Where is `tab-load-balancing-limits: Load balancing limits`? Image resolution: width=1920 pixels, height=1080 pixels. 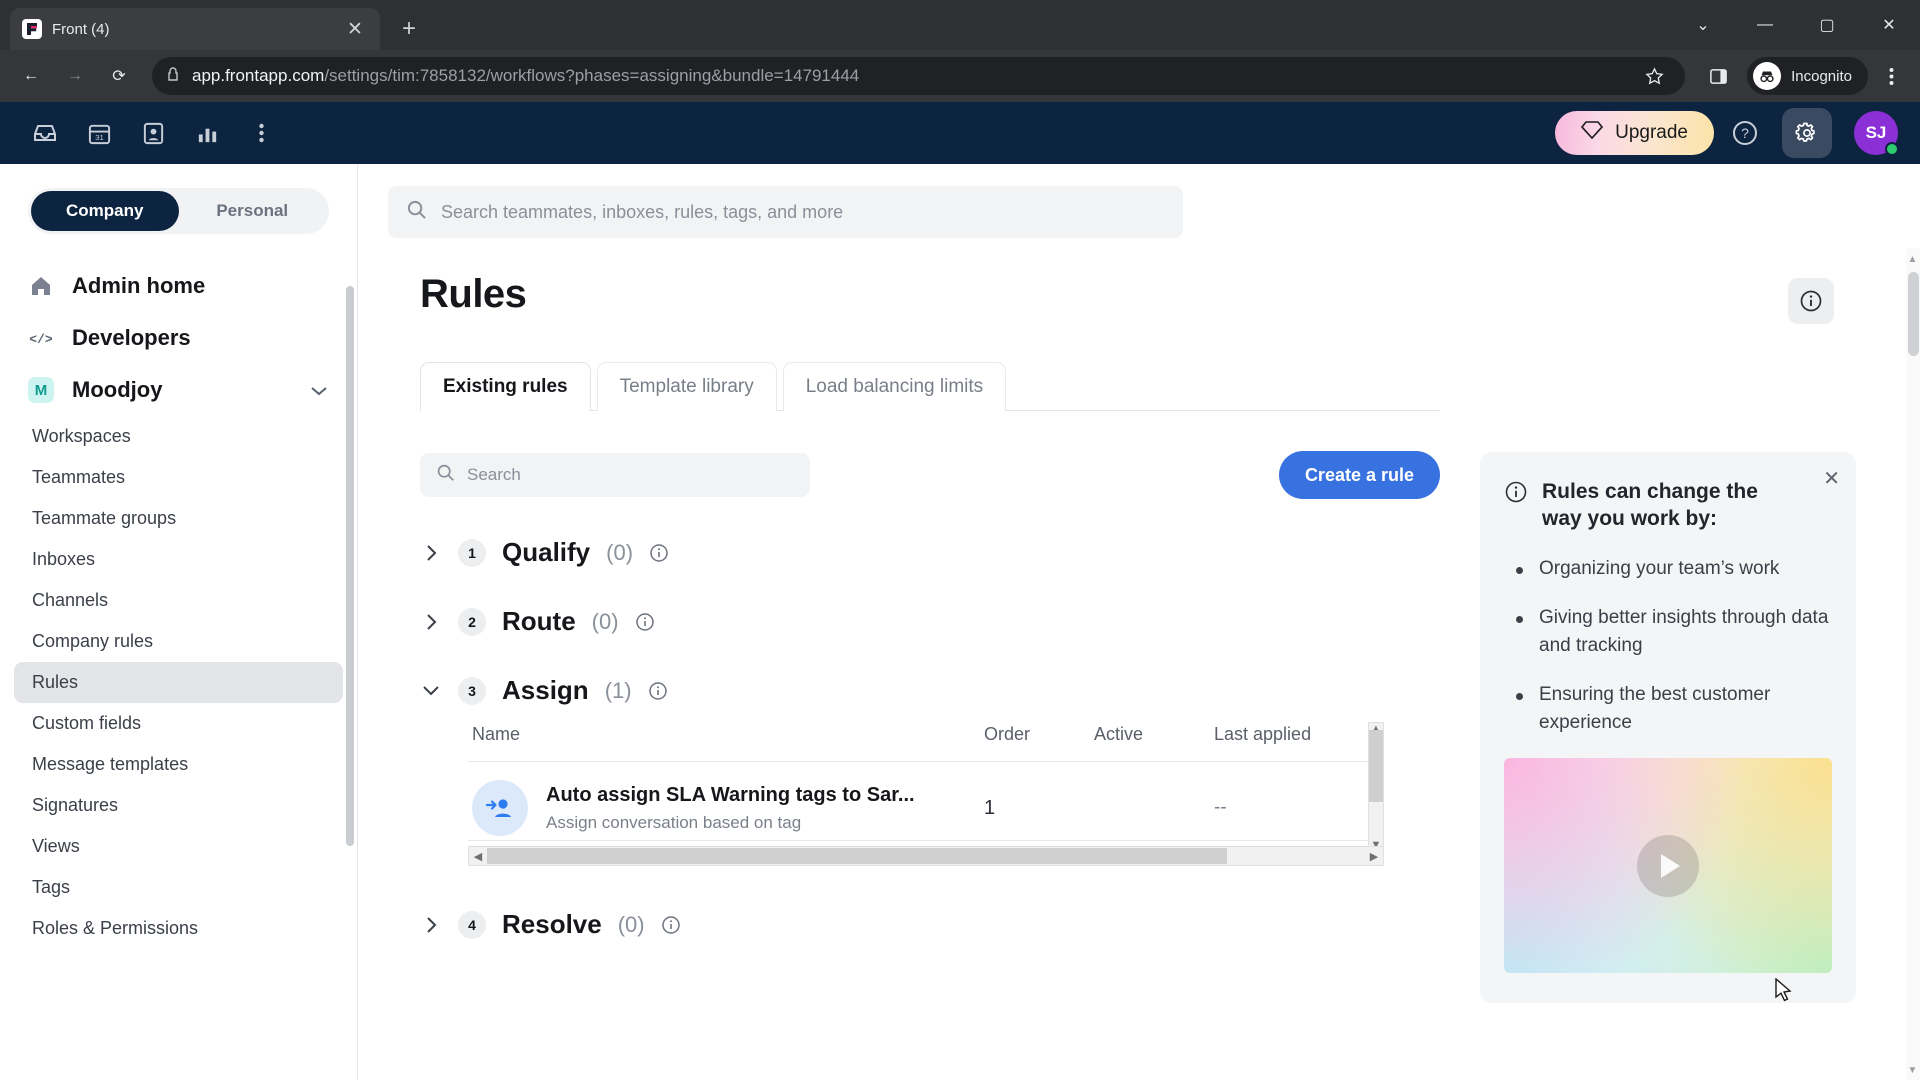
tab-load-balancing-limits: Load balancing limits is located at coordinates (894, 386).